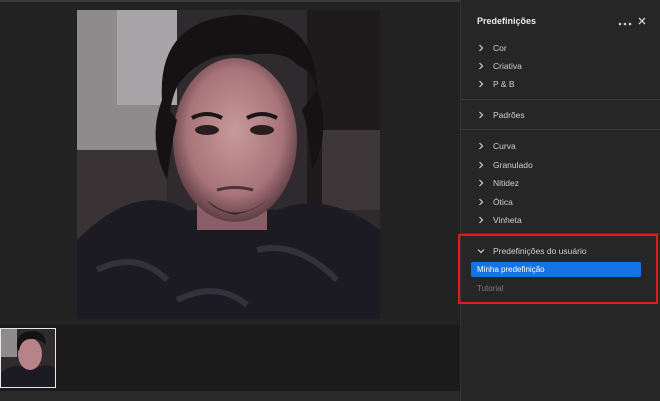  I want to click on preset-group-pb: P & B, so click(496, 84).